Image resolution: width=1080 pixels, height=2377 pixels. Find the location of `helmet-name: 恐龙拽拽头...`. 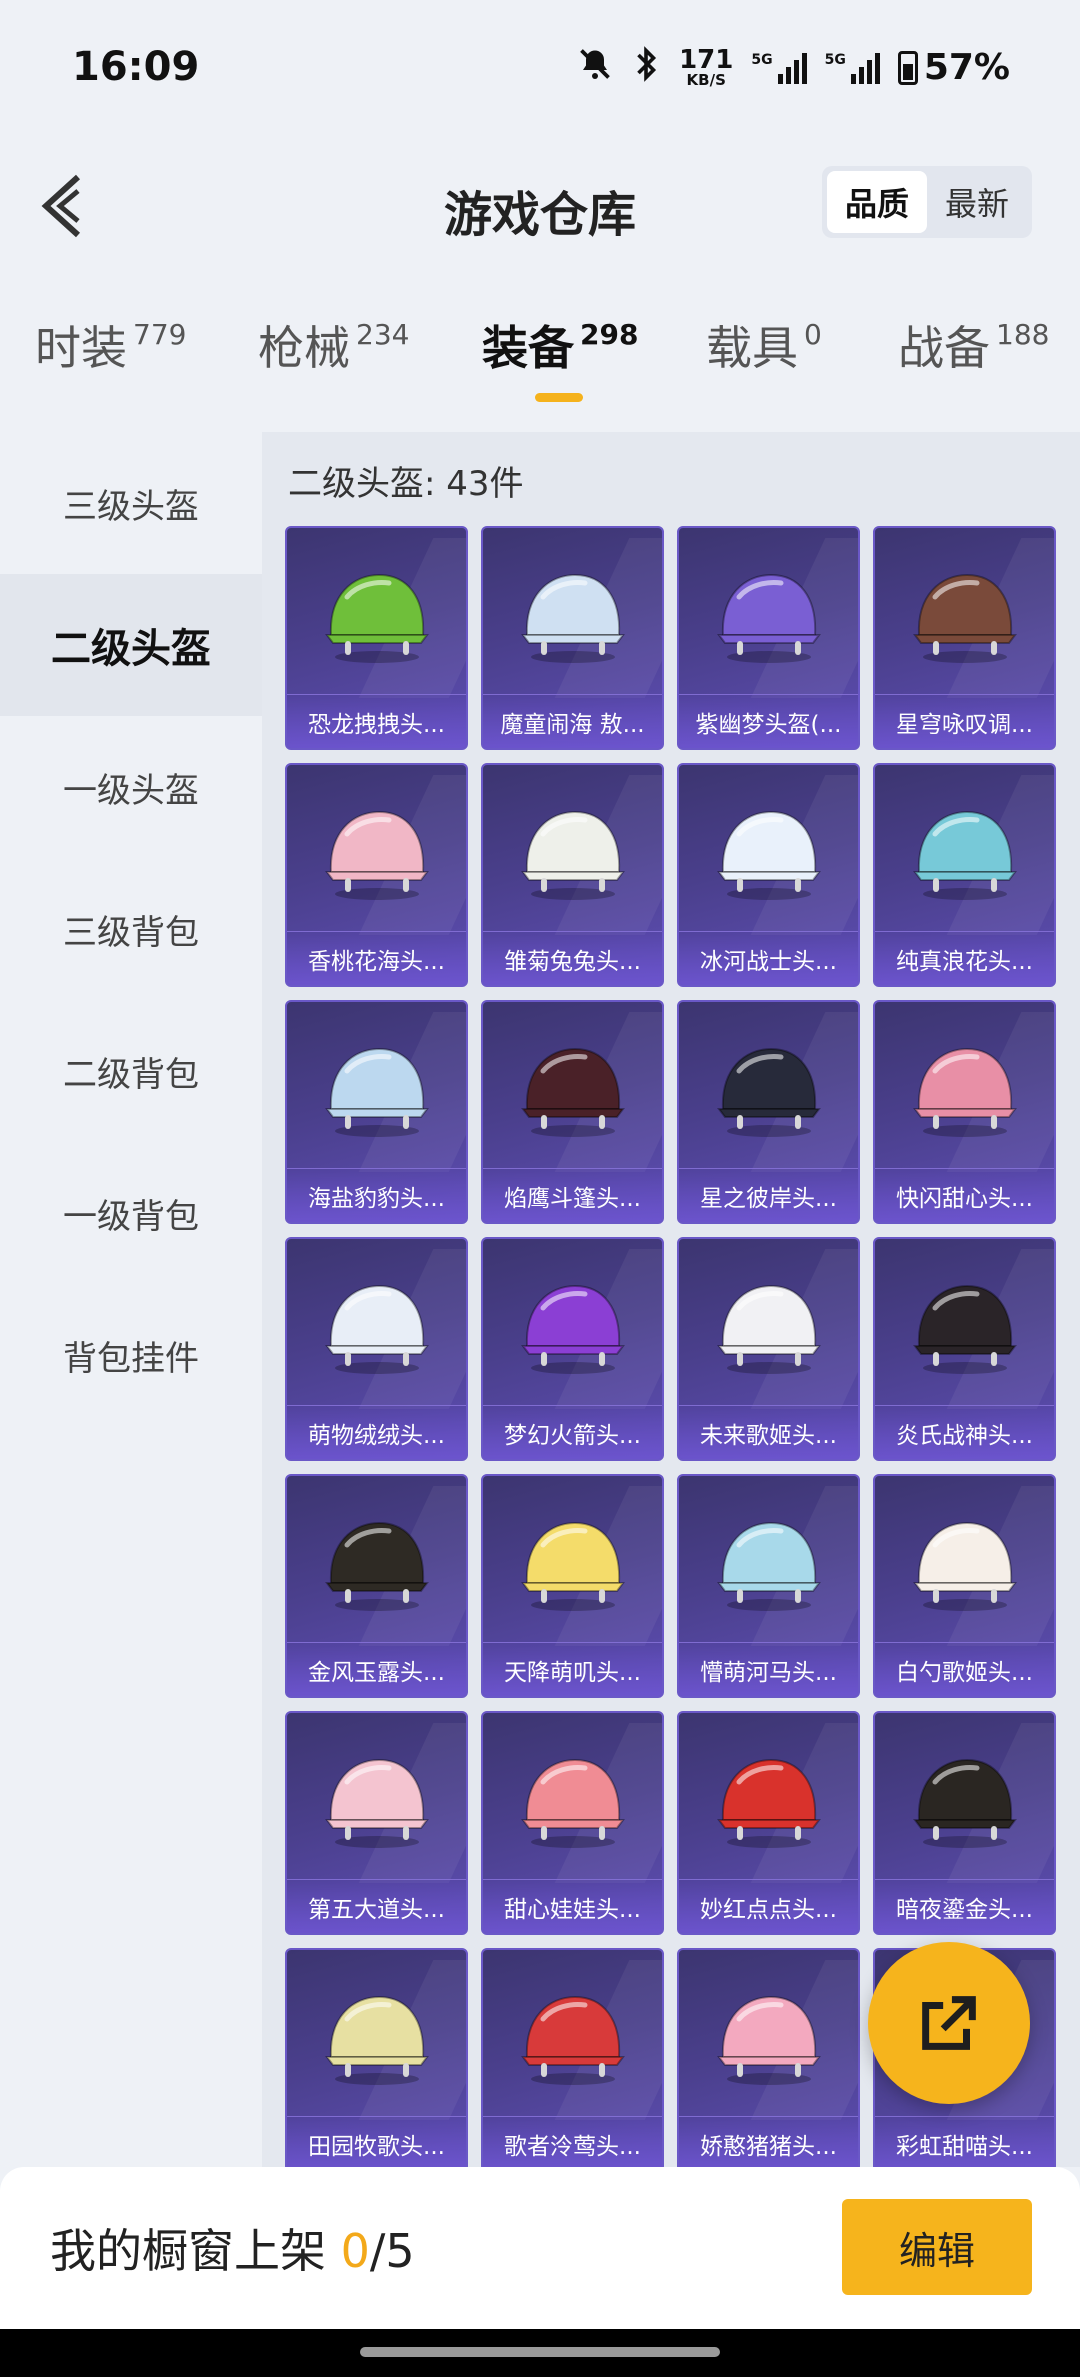

helmet-name: 恐龙拽拽头... is located at coordinates (376, 721).